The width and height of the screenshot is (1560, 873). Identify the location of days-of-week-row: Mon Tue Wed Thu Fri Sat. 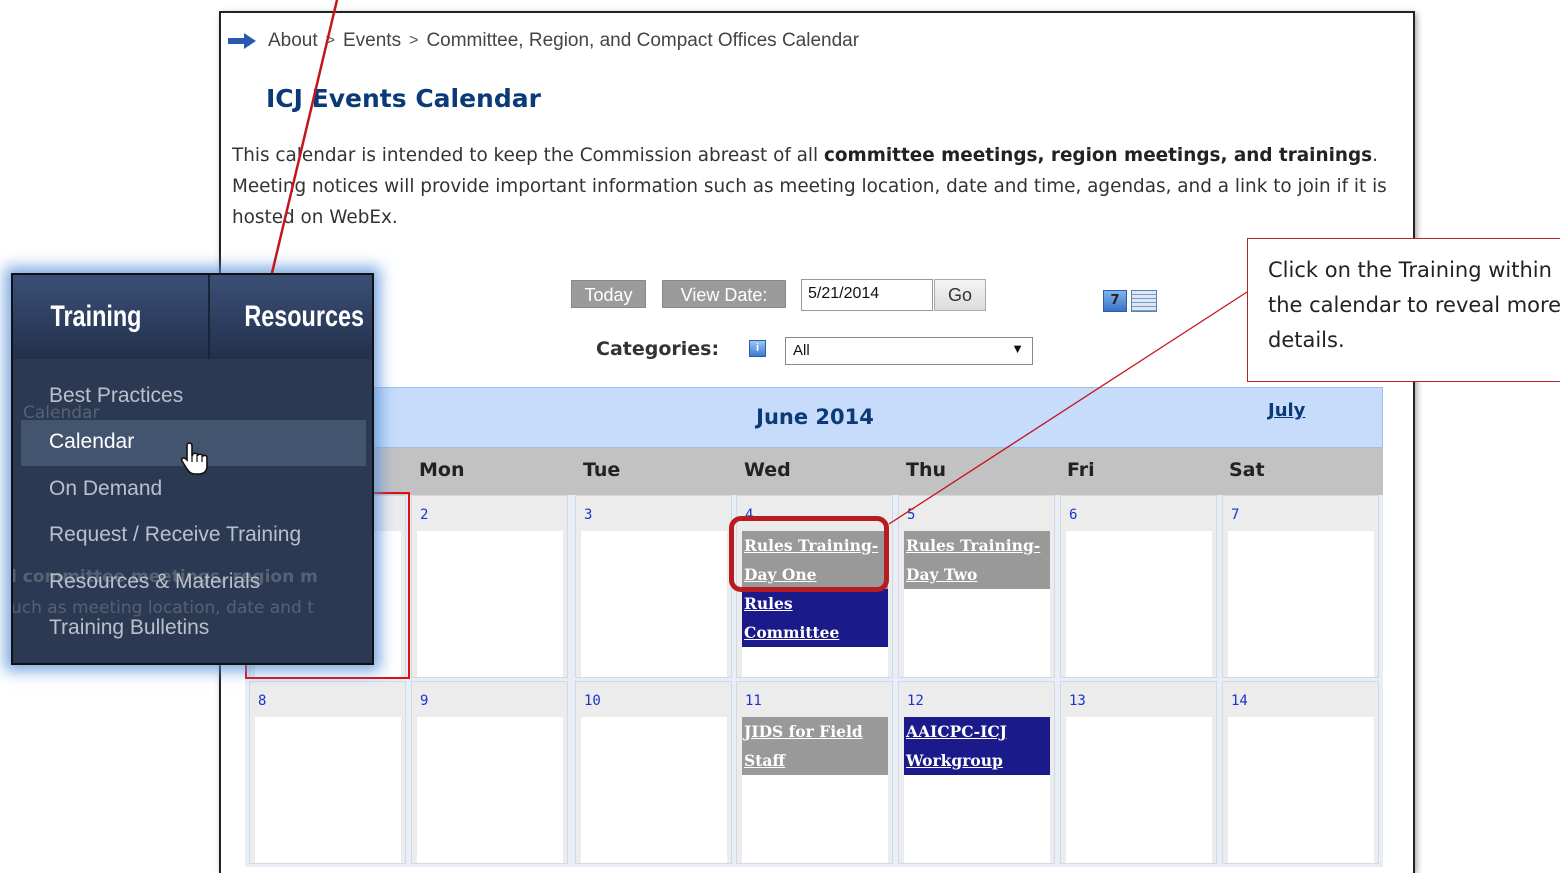
(814, 471).